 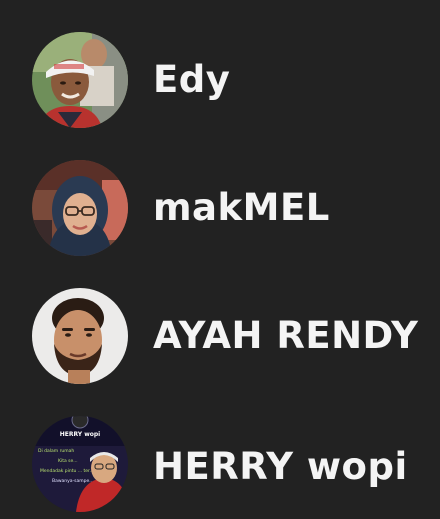 I want to click on contact-name: makMEL, so click(x=241, y=207).